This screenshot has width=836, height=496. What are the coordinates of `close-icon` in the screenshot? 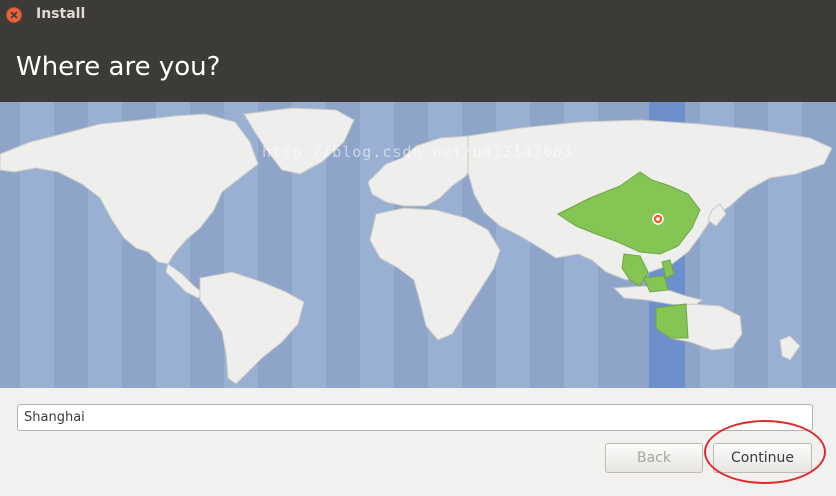 It's located at (14, 15).